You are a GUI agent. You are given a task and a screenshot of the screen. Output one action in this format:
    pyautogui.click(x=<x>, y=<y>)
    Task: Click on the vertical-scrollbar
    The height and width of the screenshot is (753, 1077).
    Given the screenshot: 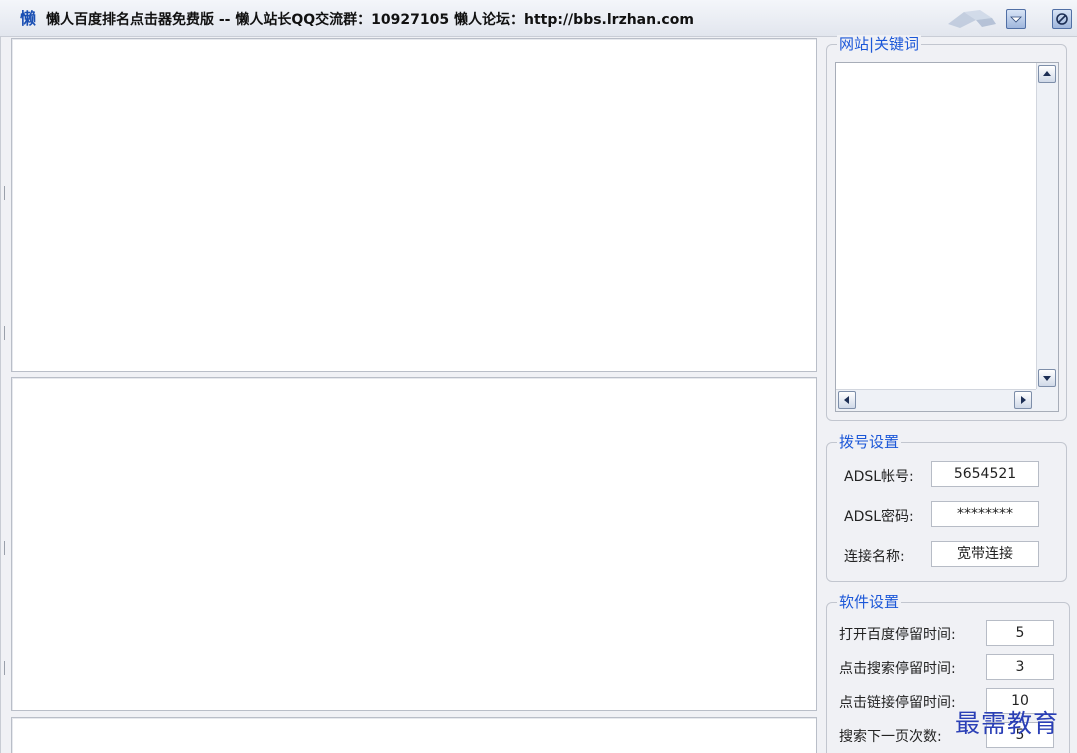 What is the action you would take?
    pyautogui.click(x=1047, y=226)
    